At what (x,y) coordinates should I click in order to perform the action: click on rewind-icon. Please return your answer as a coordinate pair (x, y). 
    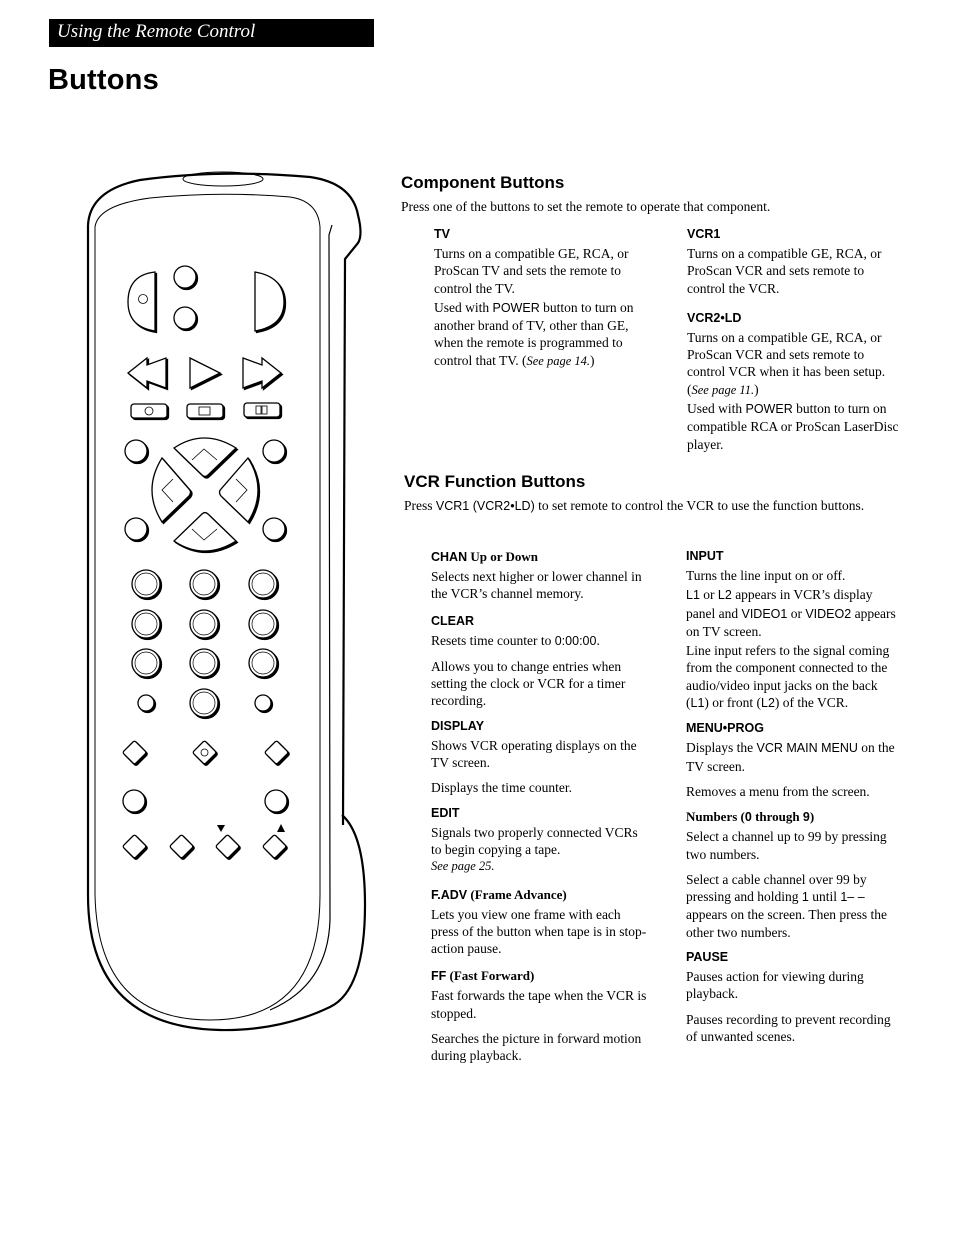
    Looking at the image, I should click on (146, 373).